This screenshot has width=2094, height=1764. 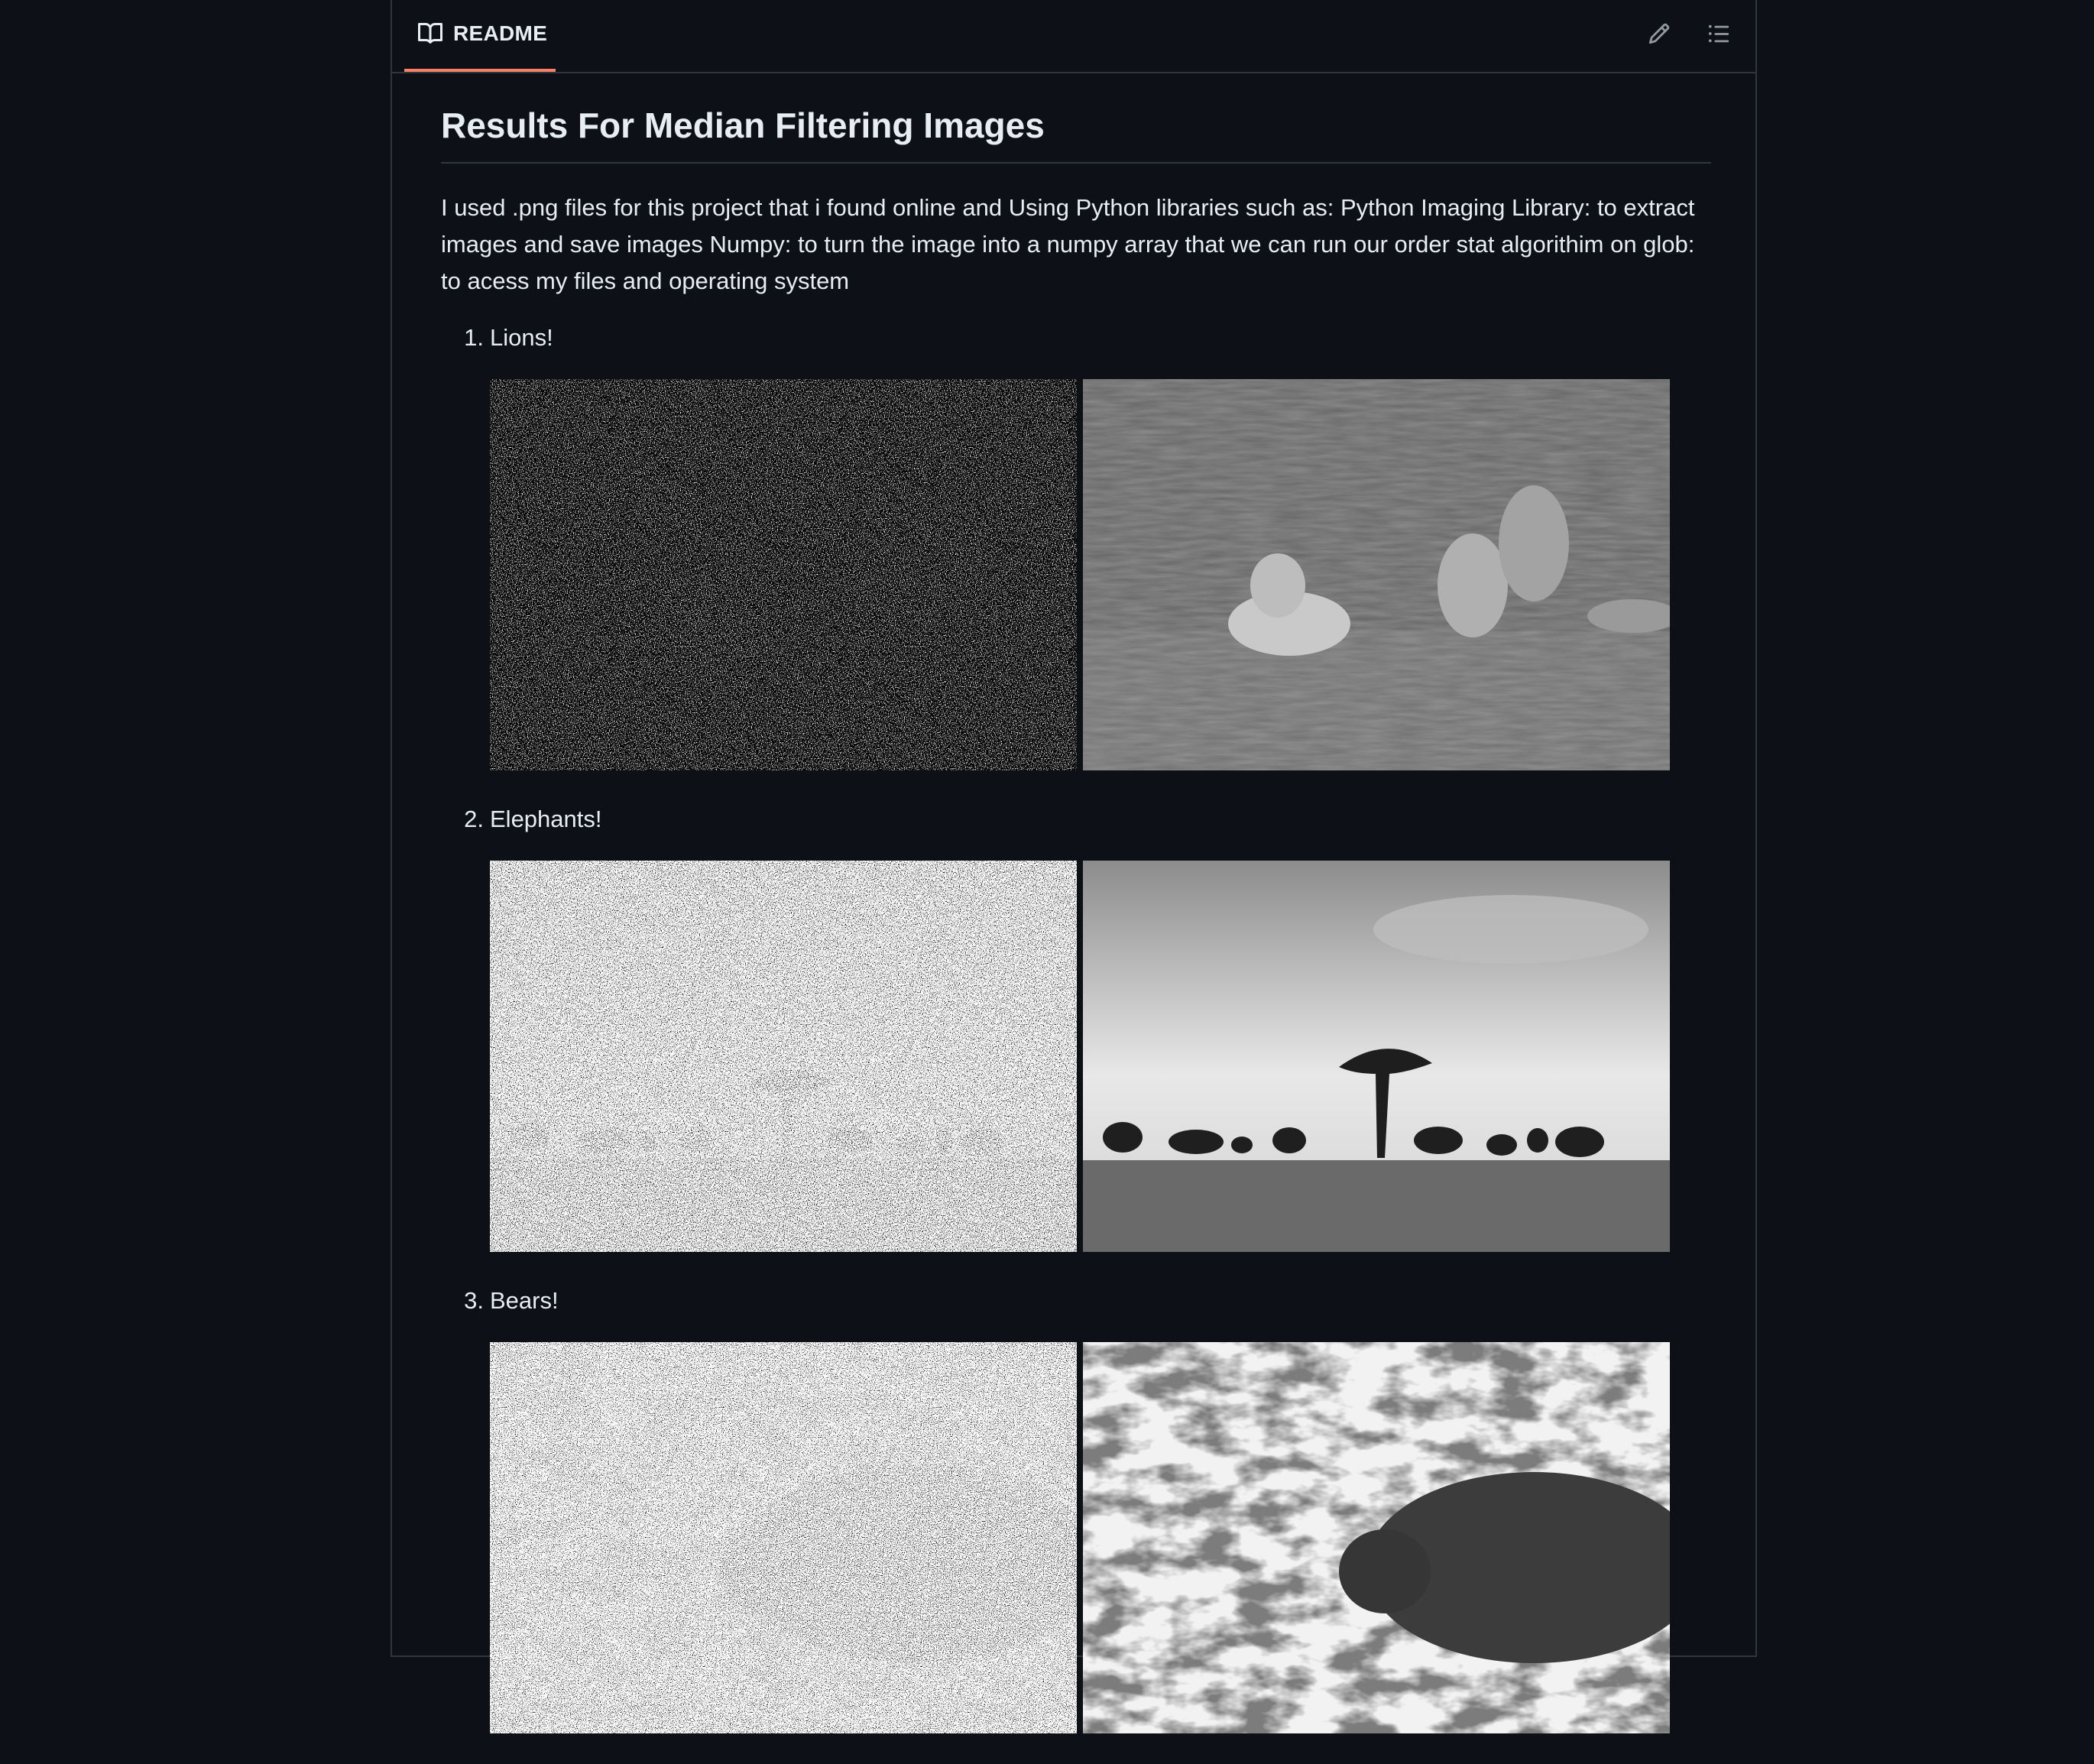 I want to click on readme-tab-label: README, so click(x=500, y=33).